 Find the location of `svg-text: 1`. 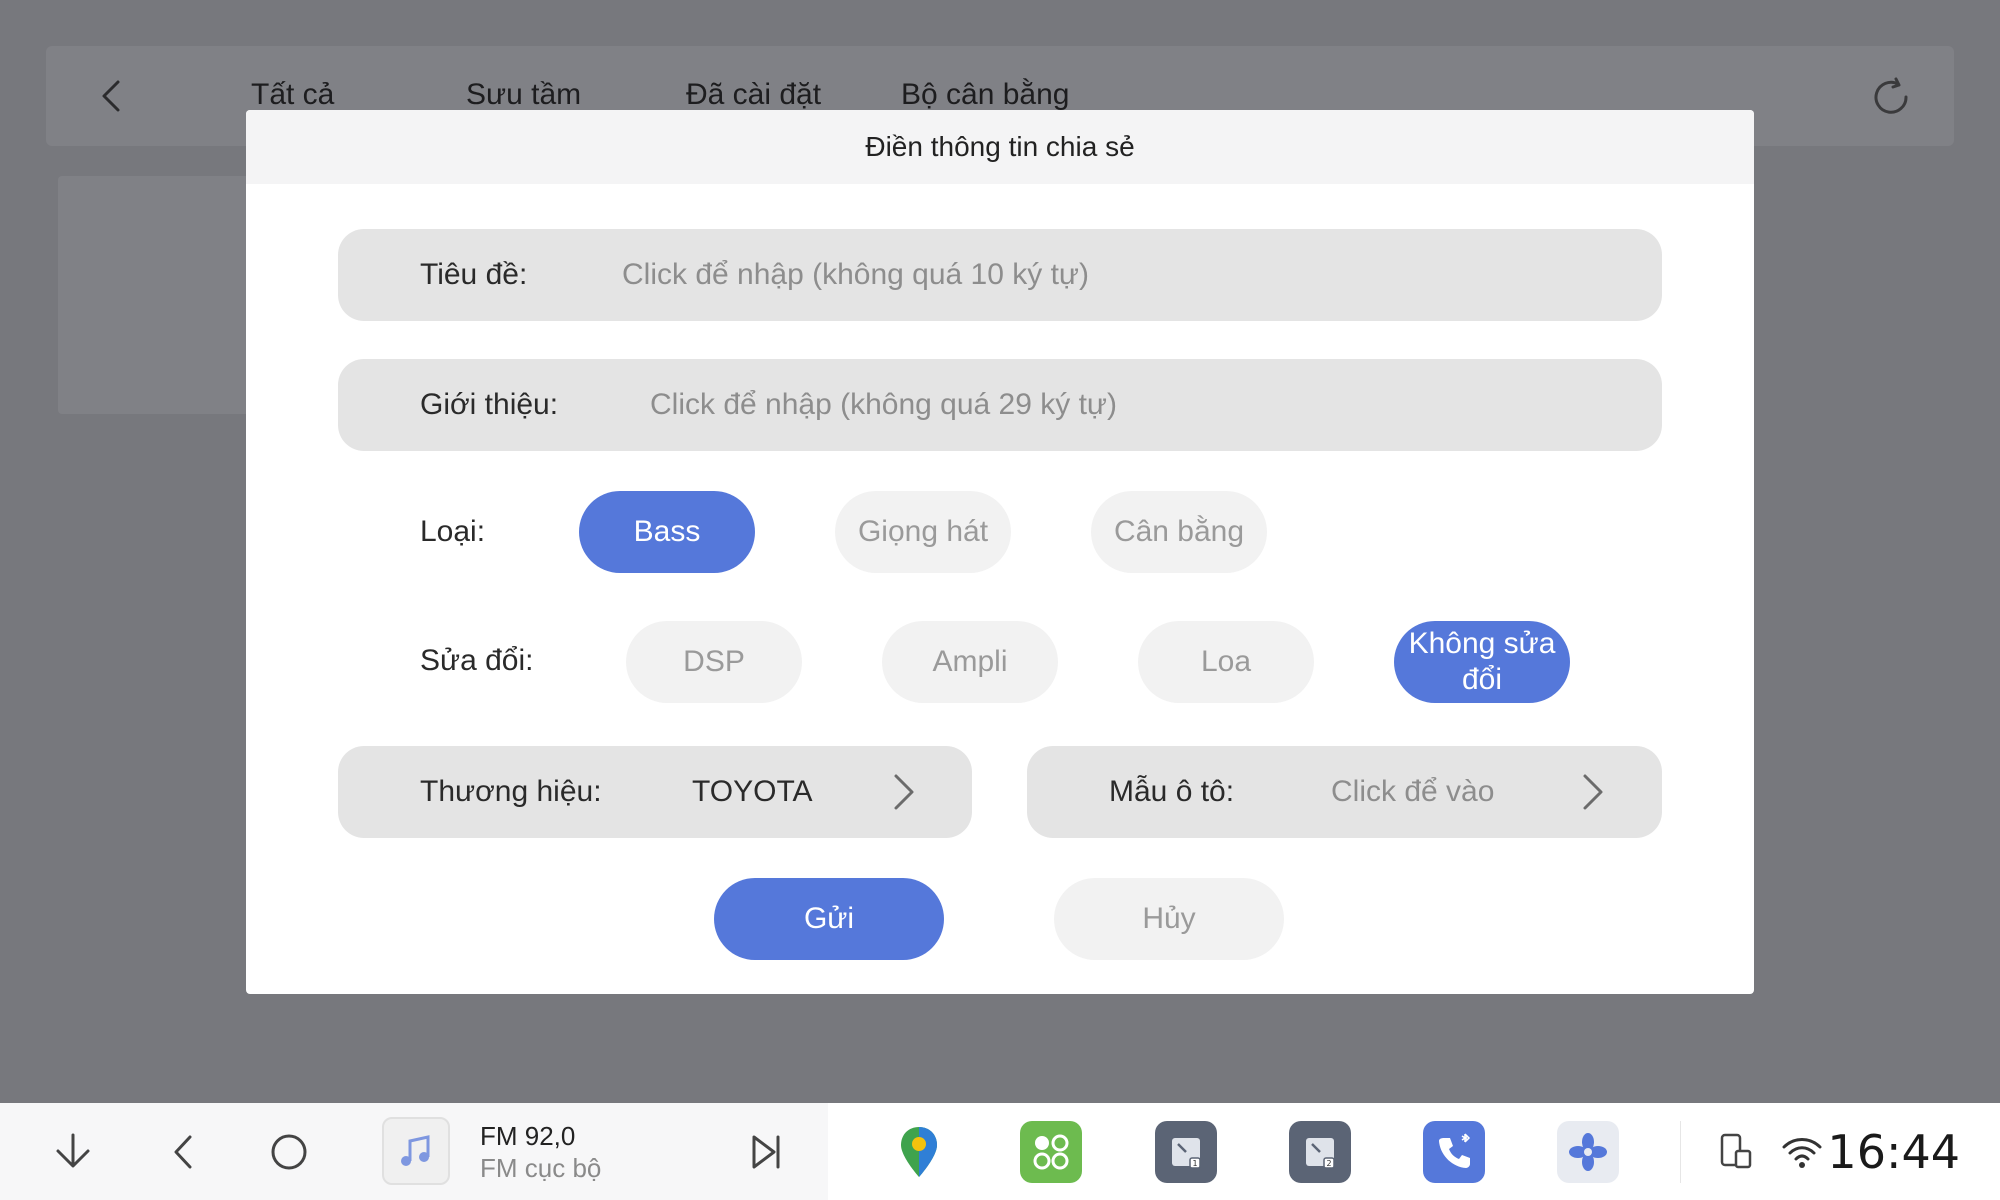

svg-text: 1 is located at coordinates (1194, 1163).